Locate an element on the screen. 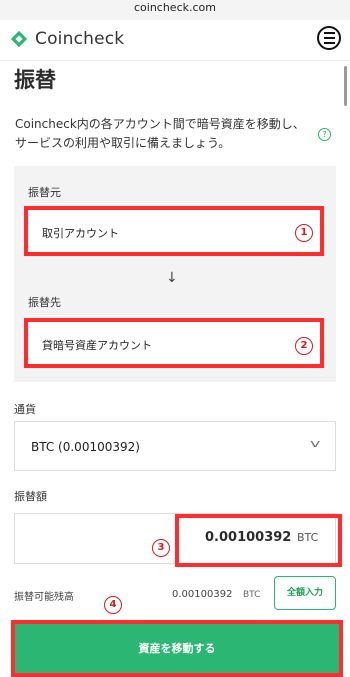 The height and width of the screenshot is (677, 350). help-question-icon: ? is located at coordinates (324, 134).